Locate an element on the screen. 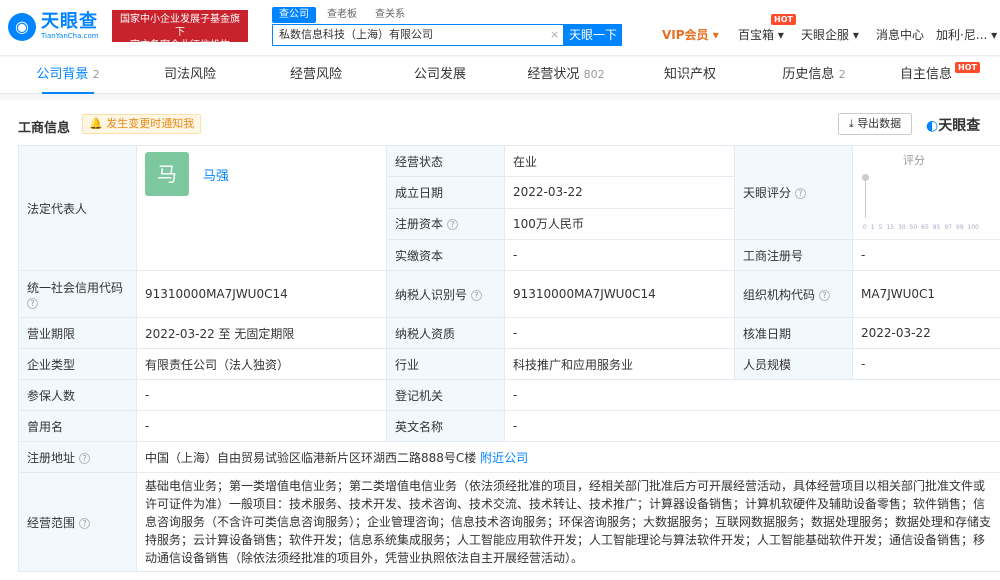 The image size is (1000, 580). services-label: 天眼企服 is located at coordinates (825, 35).